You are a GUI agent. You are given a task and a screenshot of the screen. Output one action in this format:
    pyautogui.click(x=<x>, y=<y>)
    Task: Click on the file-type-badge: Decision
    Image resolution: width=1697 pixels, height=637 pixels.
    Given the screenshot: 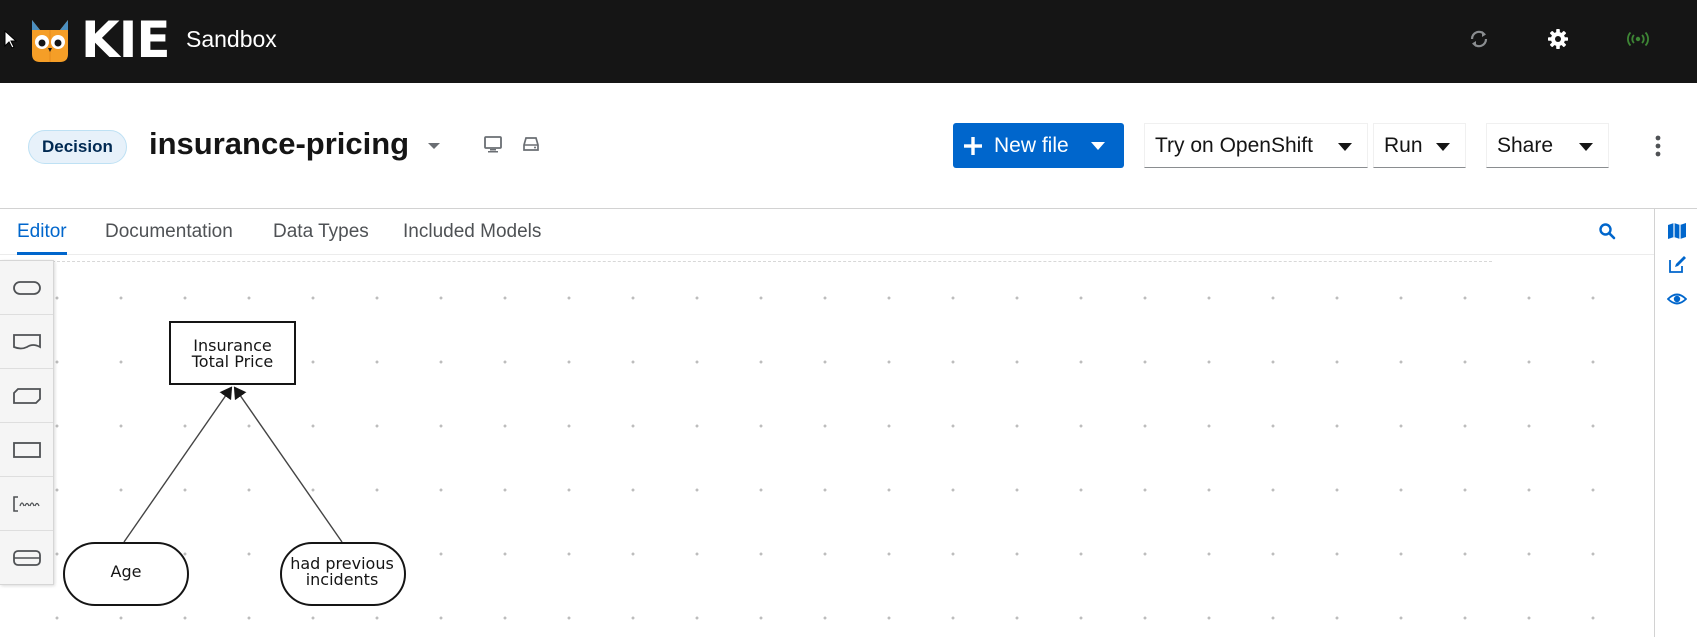 What is the action you would take?
    pyautogui.click(x=77, y=147)
    